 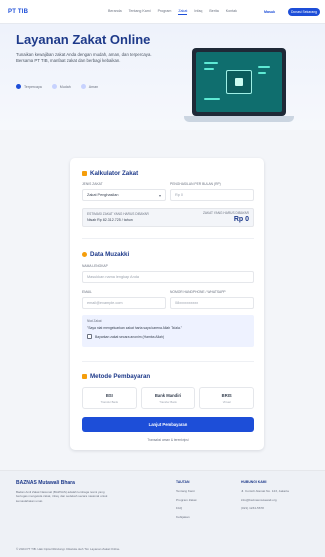 What do you see at coordinates (239, 82) in the screenshot?
I see `qr-icon` at bounding box center [239, 82].